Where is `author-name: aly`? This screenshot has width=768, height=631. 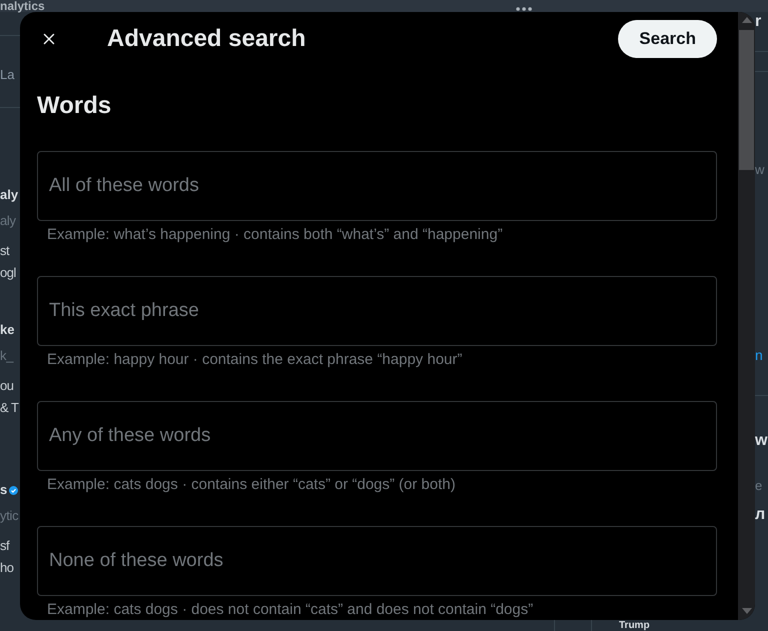
author-name: aly is located at coordinates (9, 195).